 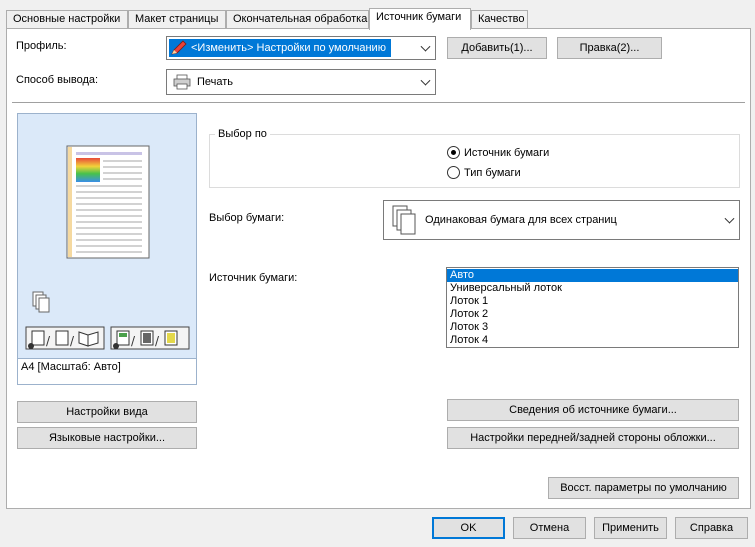 I want to click on profile-selected-highlight: <Изменить> Настройки по умолчанию, so click(x=280, y=48).